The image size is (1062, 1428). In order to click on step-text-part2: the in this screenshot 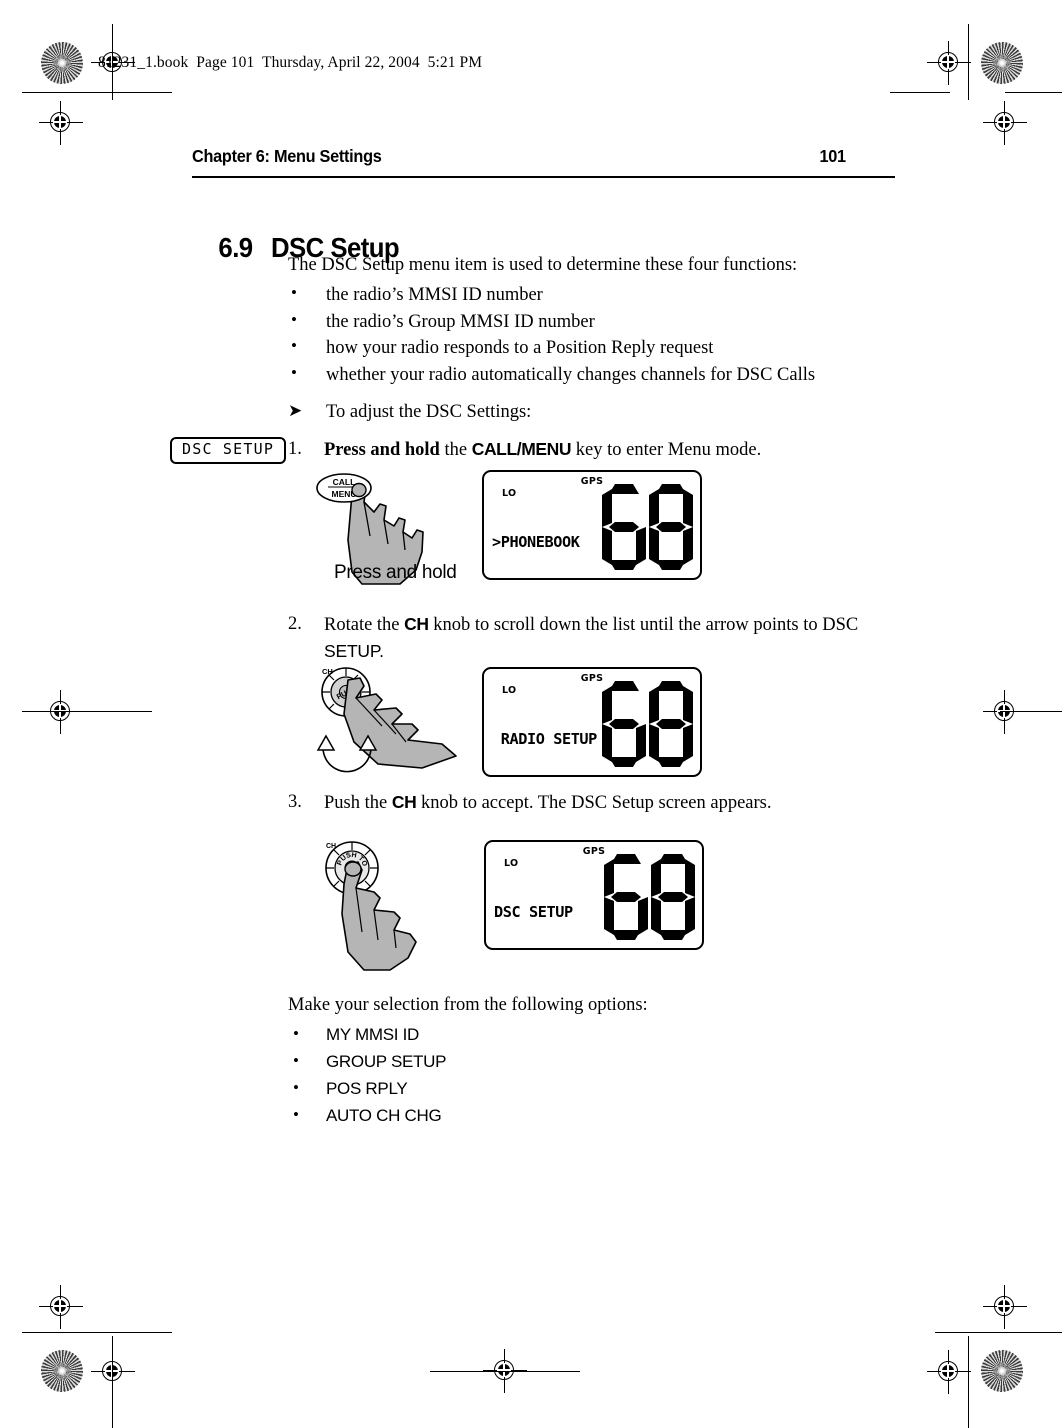, I will do `click(455, 450)`.